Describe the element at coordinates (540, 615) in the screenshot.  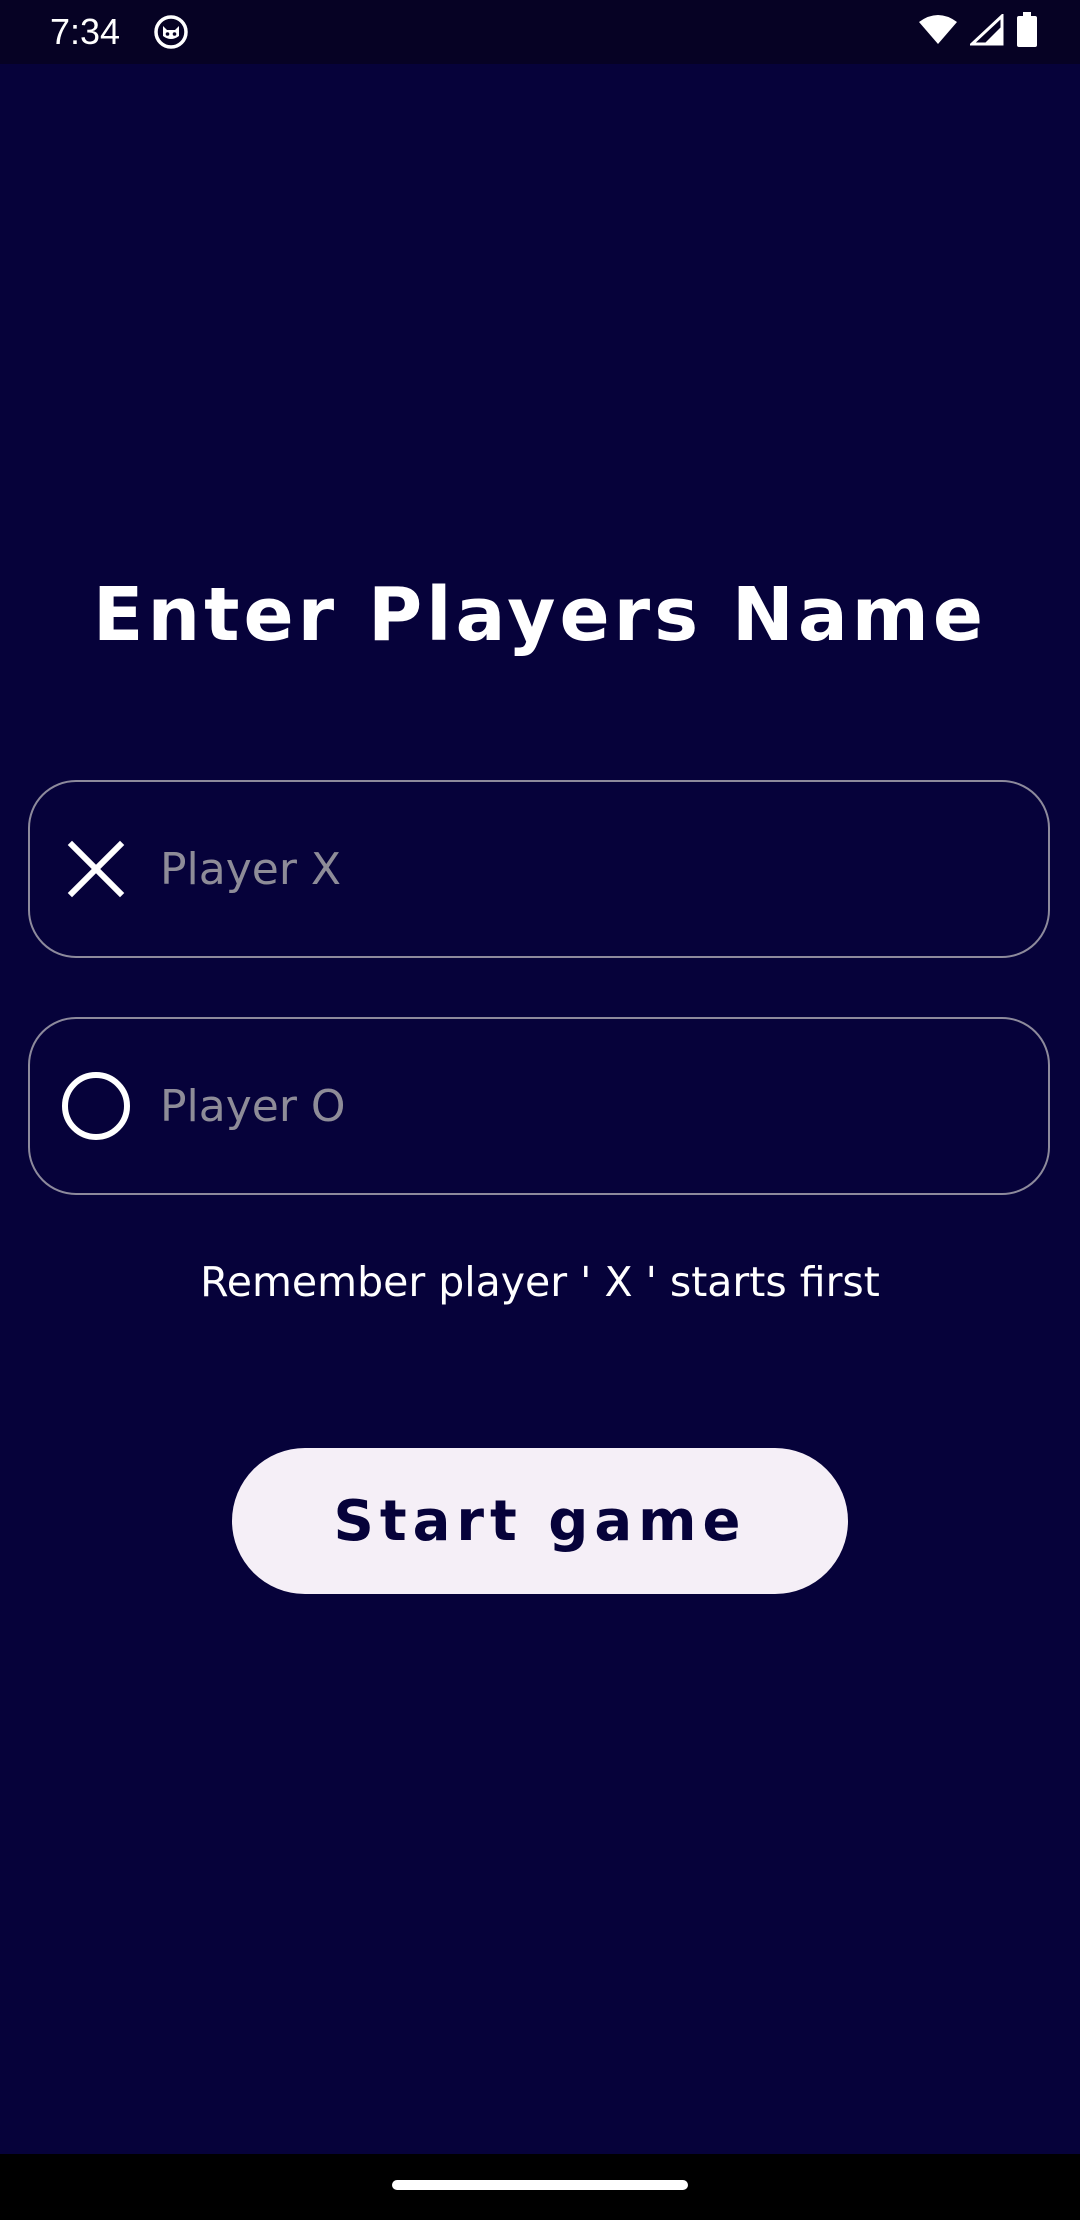
I see `page-title: Enter Players Name` at that location.